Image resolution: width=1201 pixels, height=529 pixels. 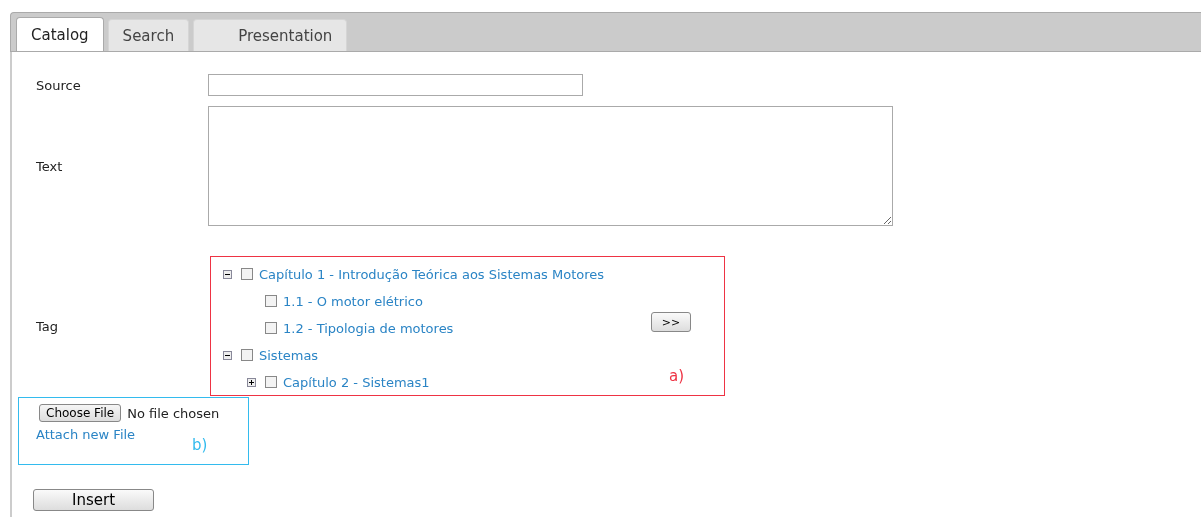 I want to click on field-label: Text, so click(x=49, y=166).